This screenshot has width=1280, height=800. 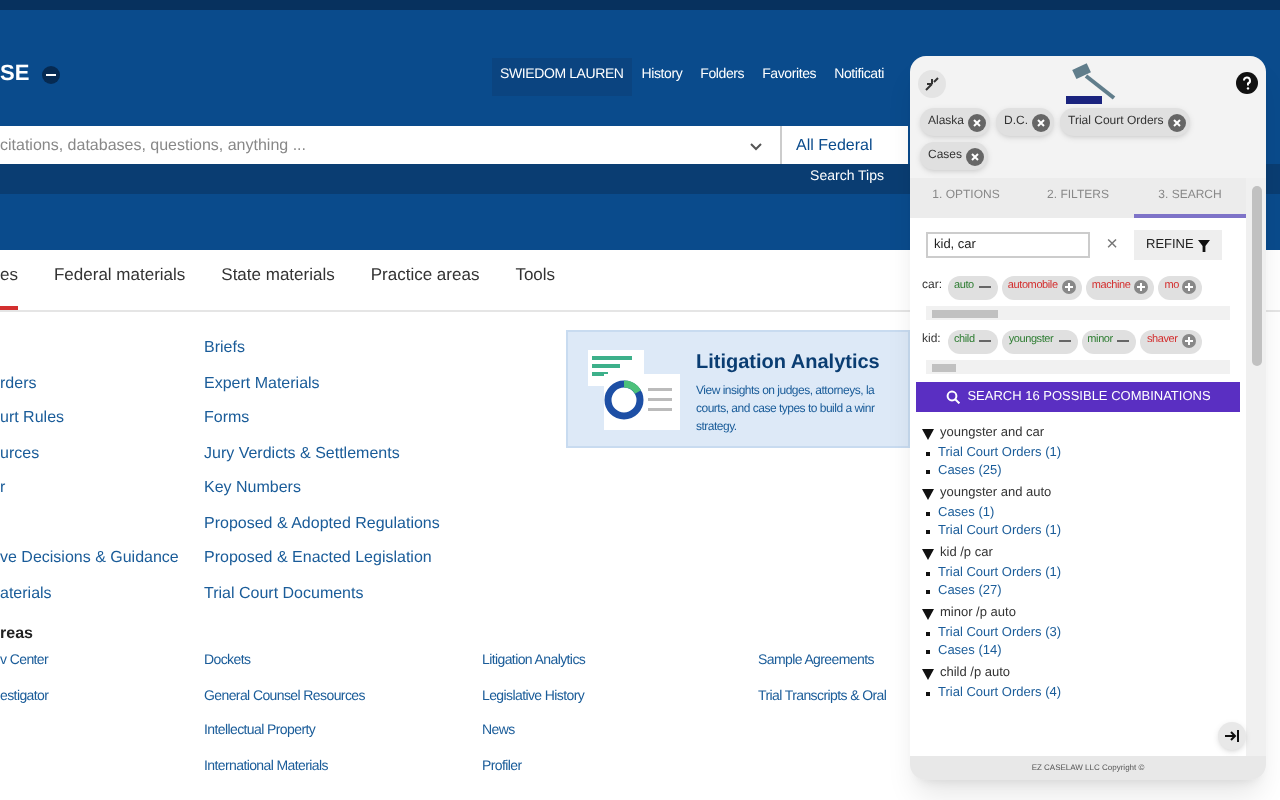 What do you see at coordinates (1247, 83) in the screenshot?
I see `help-icon` at bounding box center [1247, 83].